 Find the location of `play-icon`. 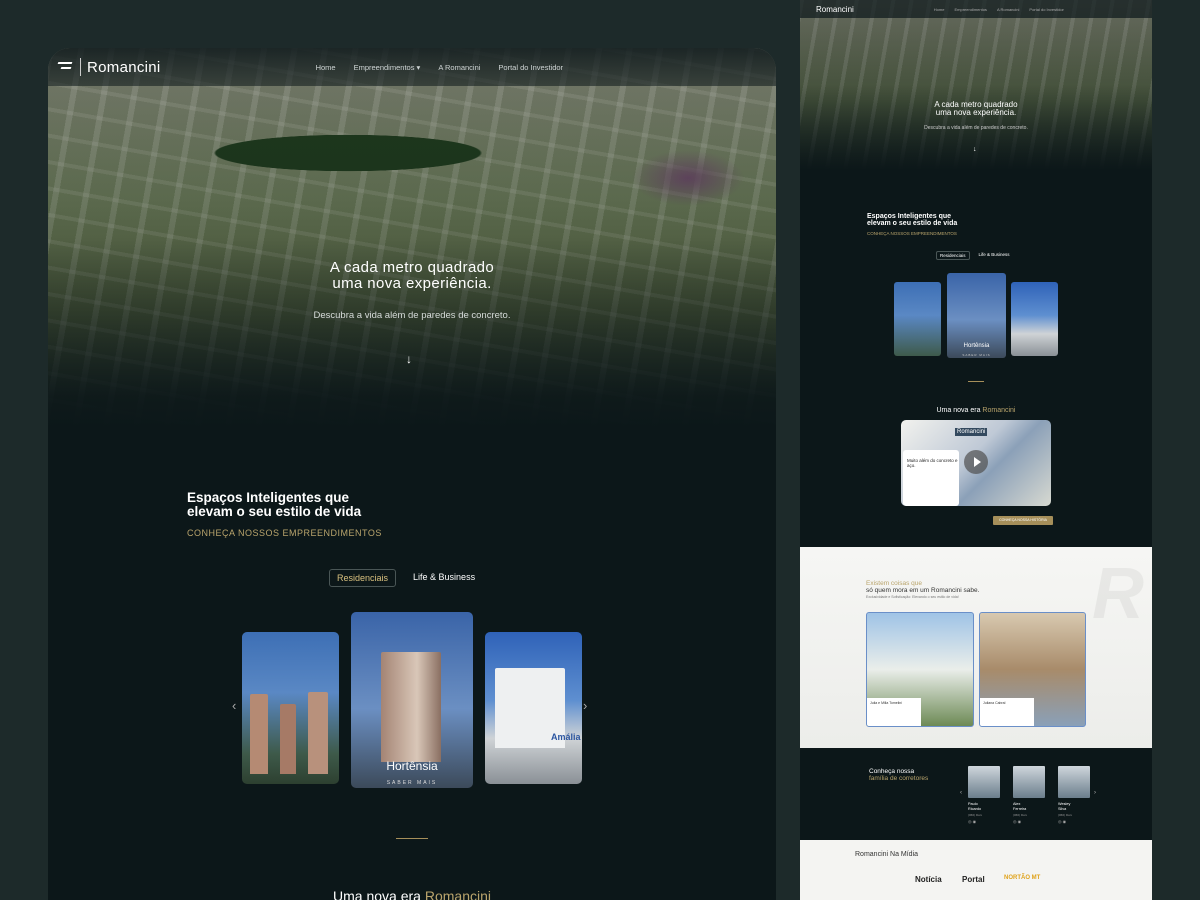

play-icon is located at coordinates (976, 462).